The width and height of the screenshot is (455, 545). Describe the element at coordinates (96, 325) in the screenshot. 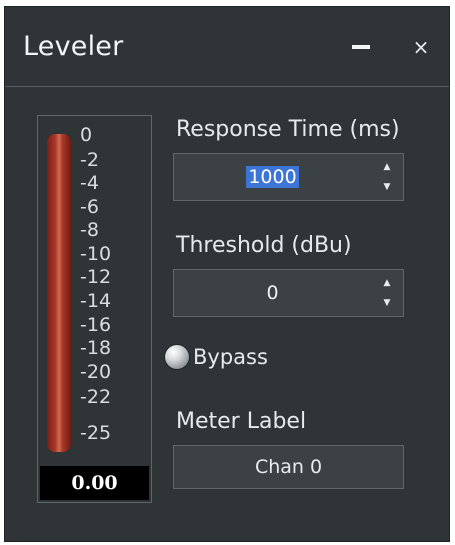

I see `meter-tick: -16` at that location.